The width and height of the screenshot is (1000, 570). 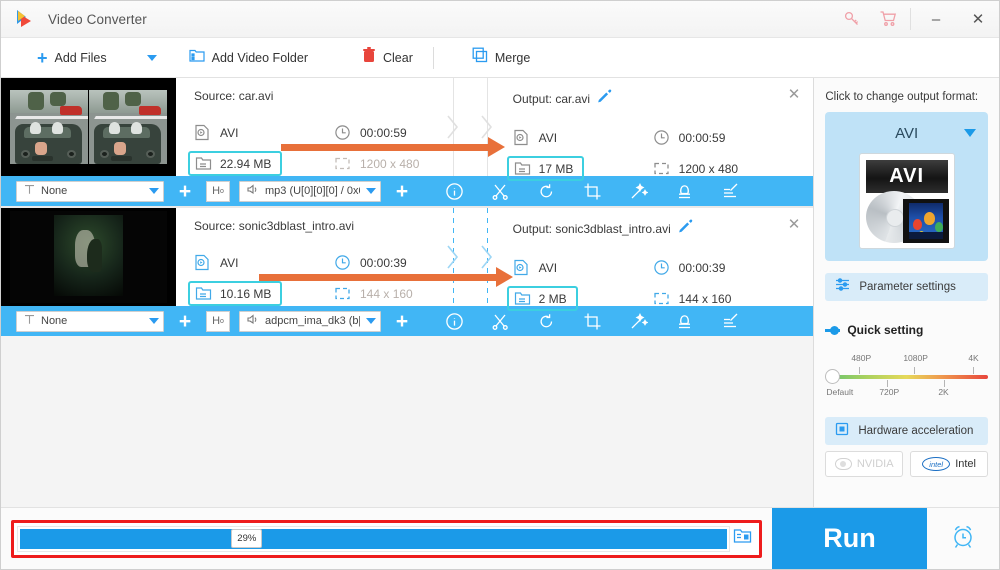 I want to click on output-resolution: 1200 x 480, so click(x=708, y=168).